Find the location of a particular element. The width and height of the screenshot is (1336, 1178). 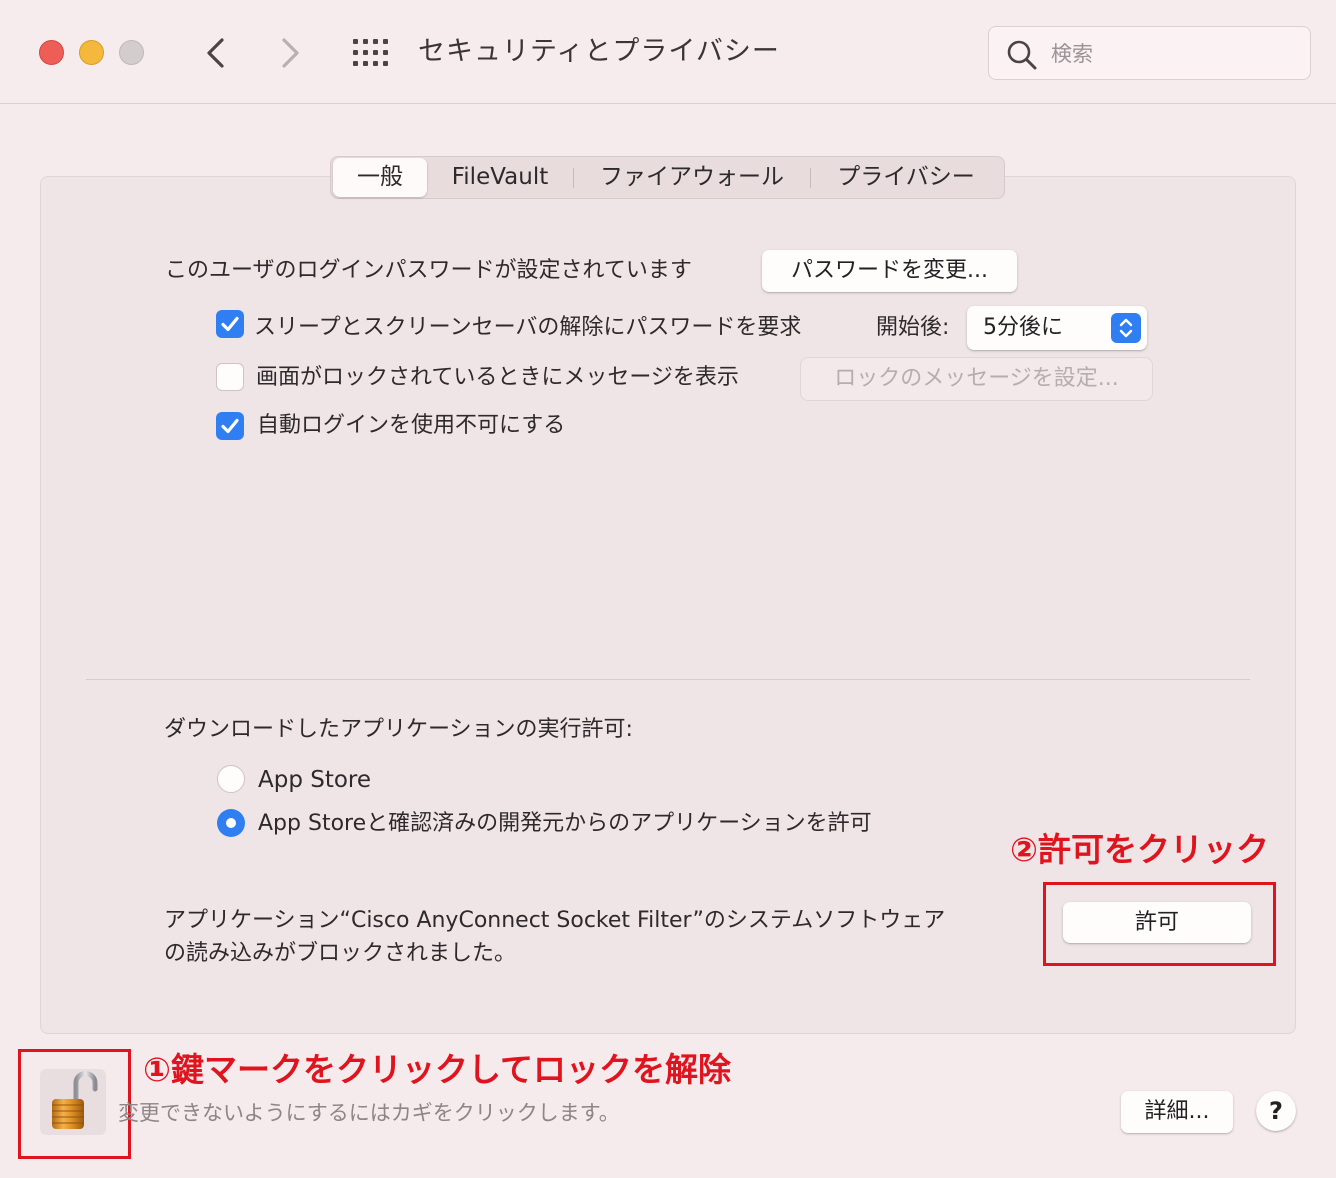

annotation-step2-box is located at coordinates (1159, 924).